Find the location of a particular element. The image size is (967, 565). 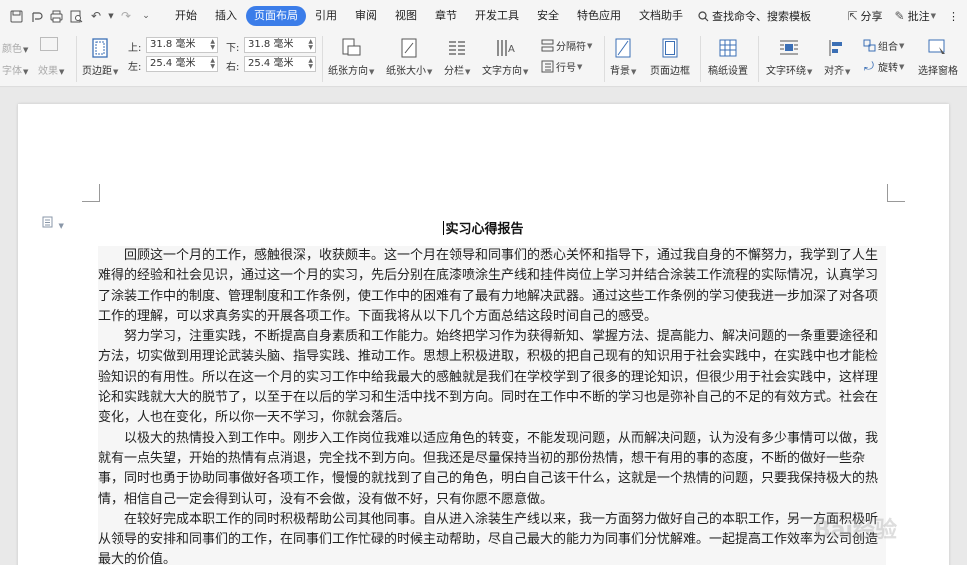

command-search: 查找命令、搜索模板 is located at coordinates (754, 16).